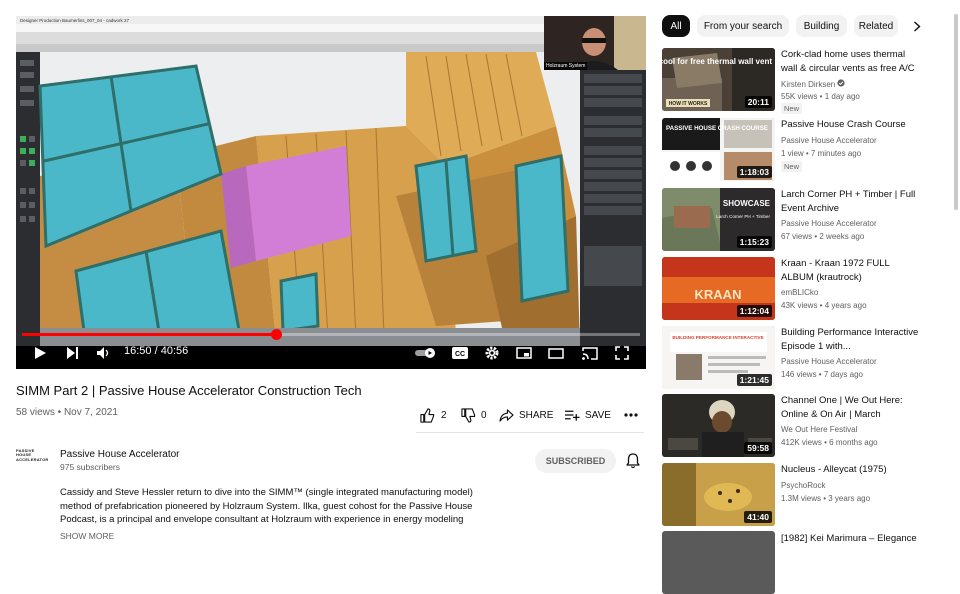 This screenshot has height=594, width=960. Describe the element at coordinates (851, 125) in the screenshot. I see `recommendation-title: Passive House Crash Course` at that location.